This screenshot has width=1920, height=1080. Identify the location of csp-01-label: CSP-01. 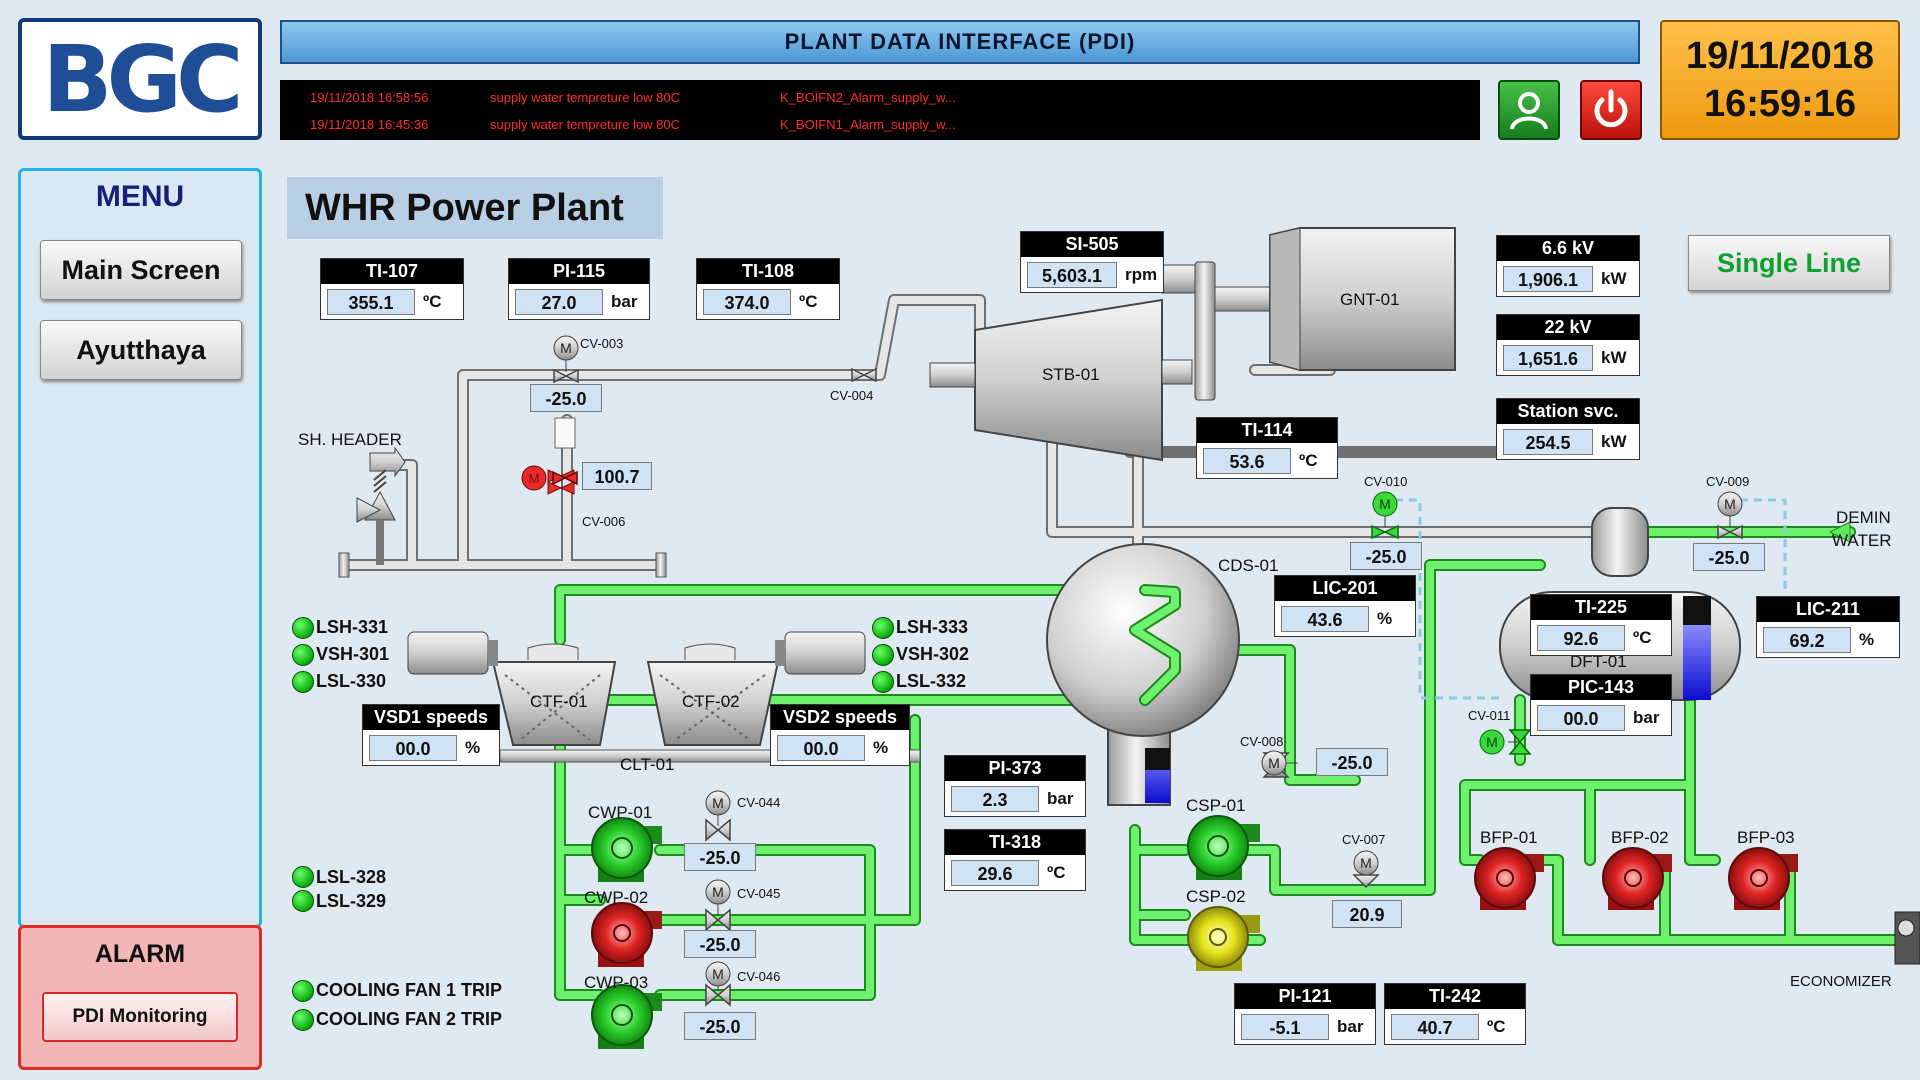
(1216, 805).